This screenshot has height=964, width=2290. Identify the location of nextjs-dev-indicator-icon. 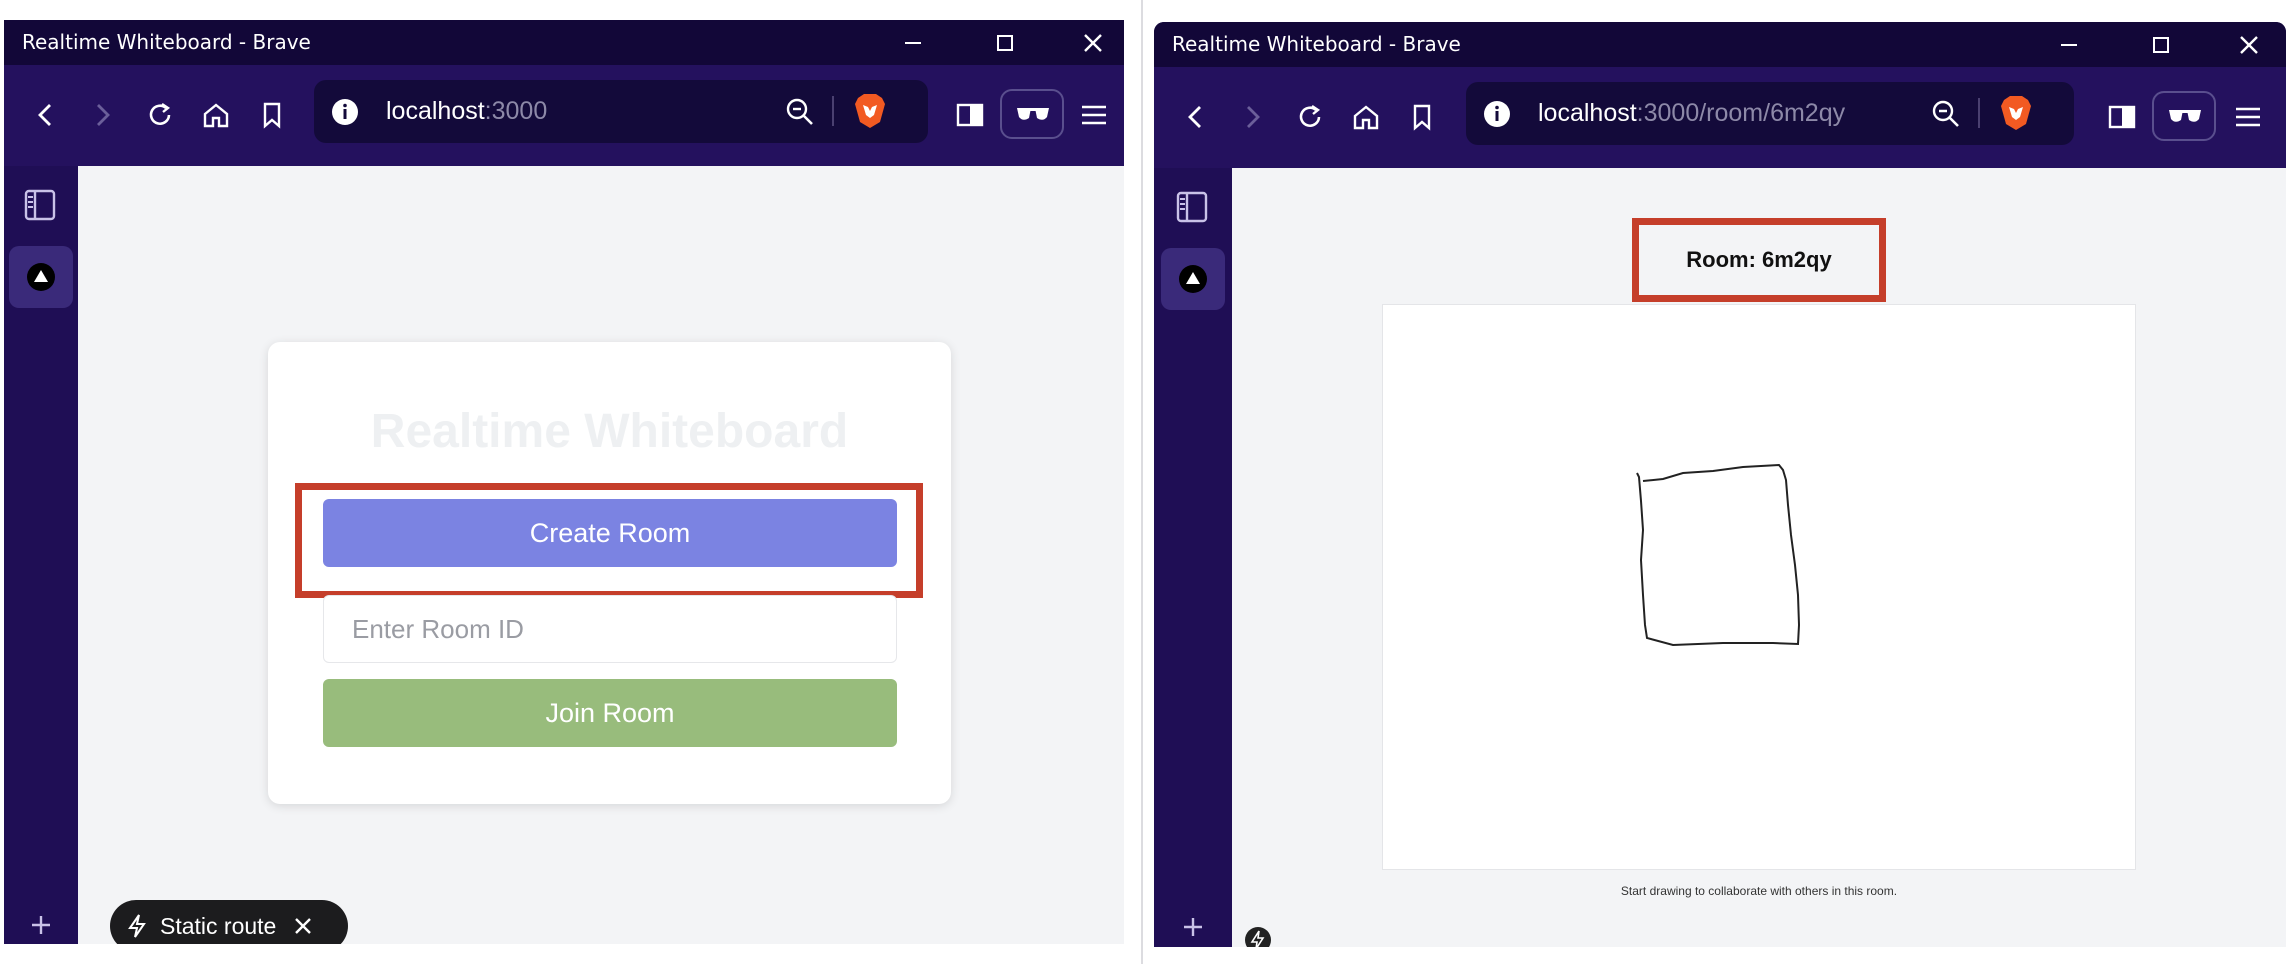
(1258, 936).